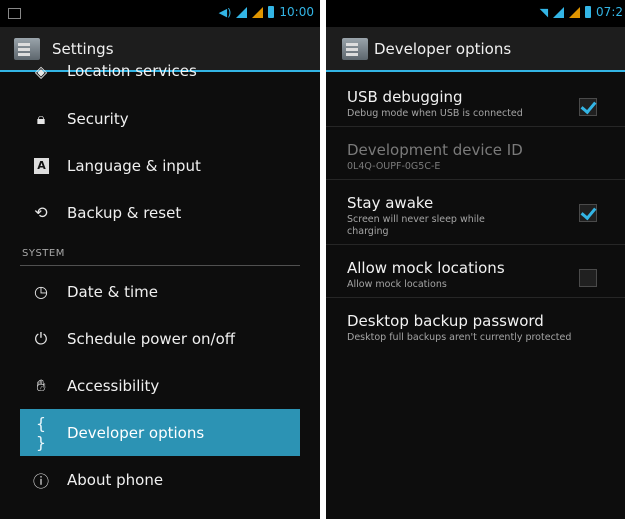  What do you see at coordinates (41, 291) in the screenshot?
I see `clock-icon: ◷` at bounding box center [41, 291].